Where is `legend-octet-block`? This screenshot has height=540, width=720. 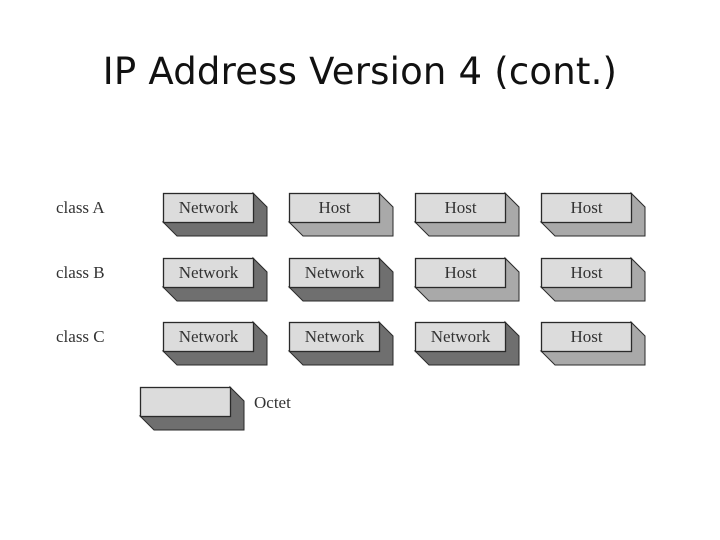
legend-octet-block is located at coordinates (192, 408).